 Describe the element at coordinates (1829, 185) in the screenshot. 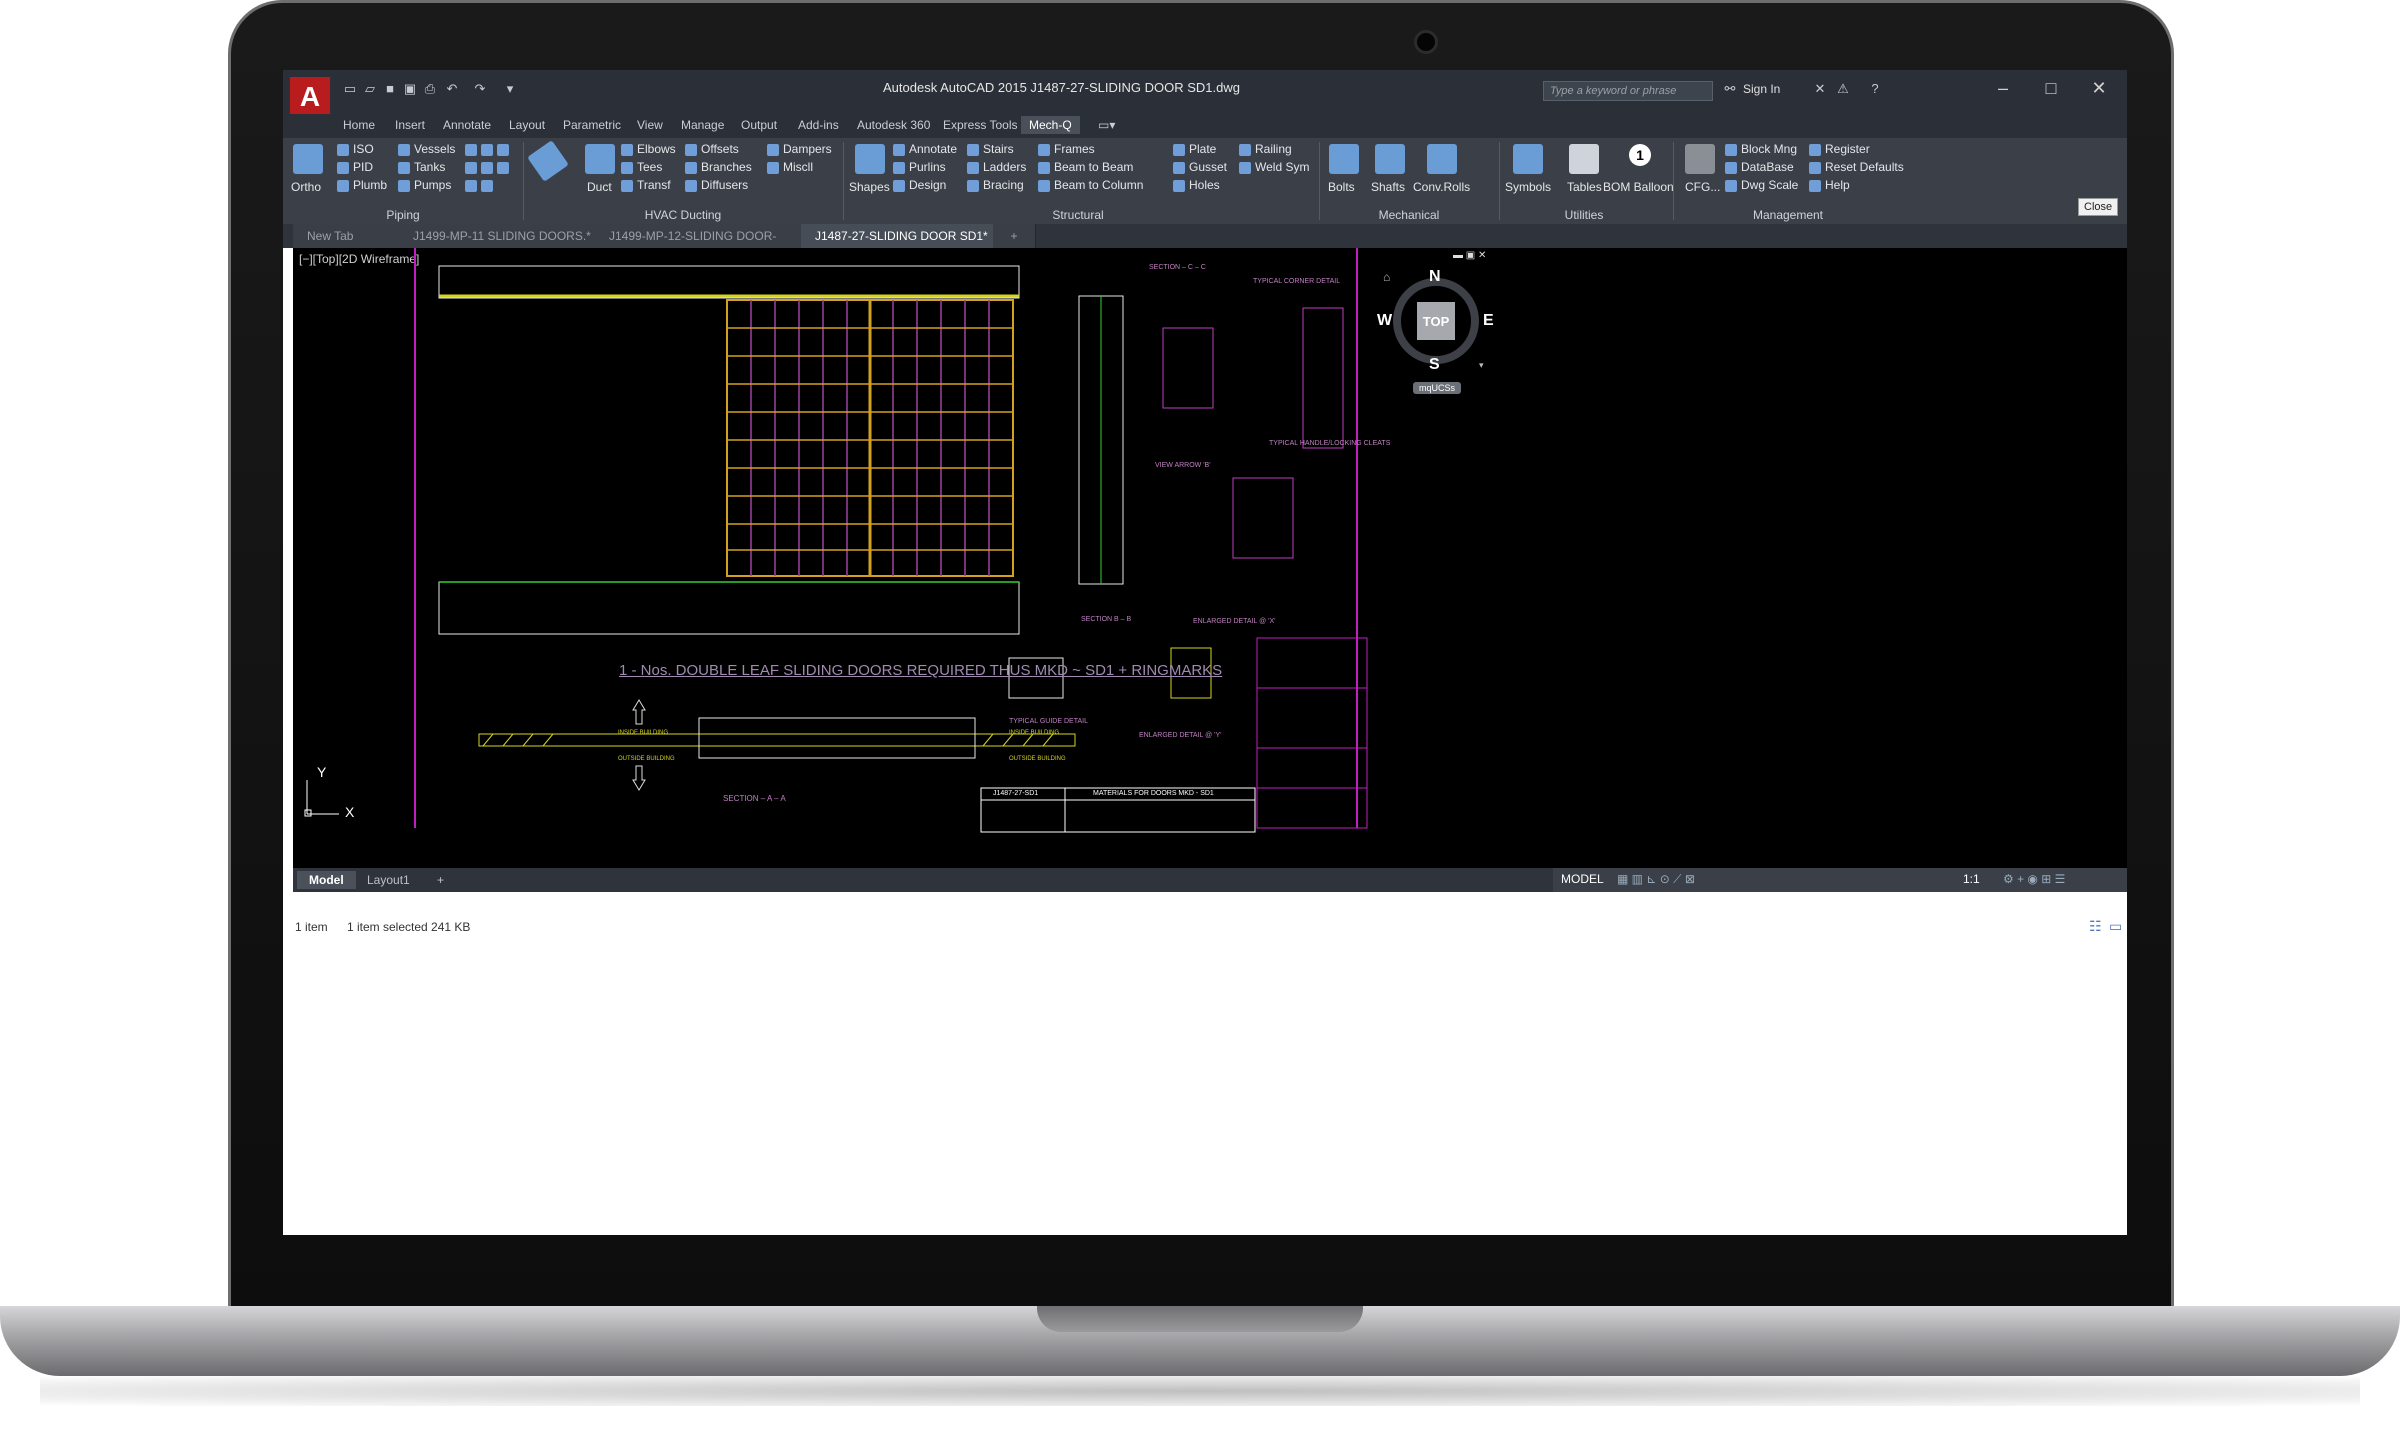

I see `help-button: Help` at that location.